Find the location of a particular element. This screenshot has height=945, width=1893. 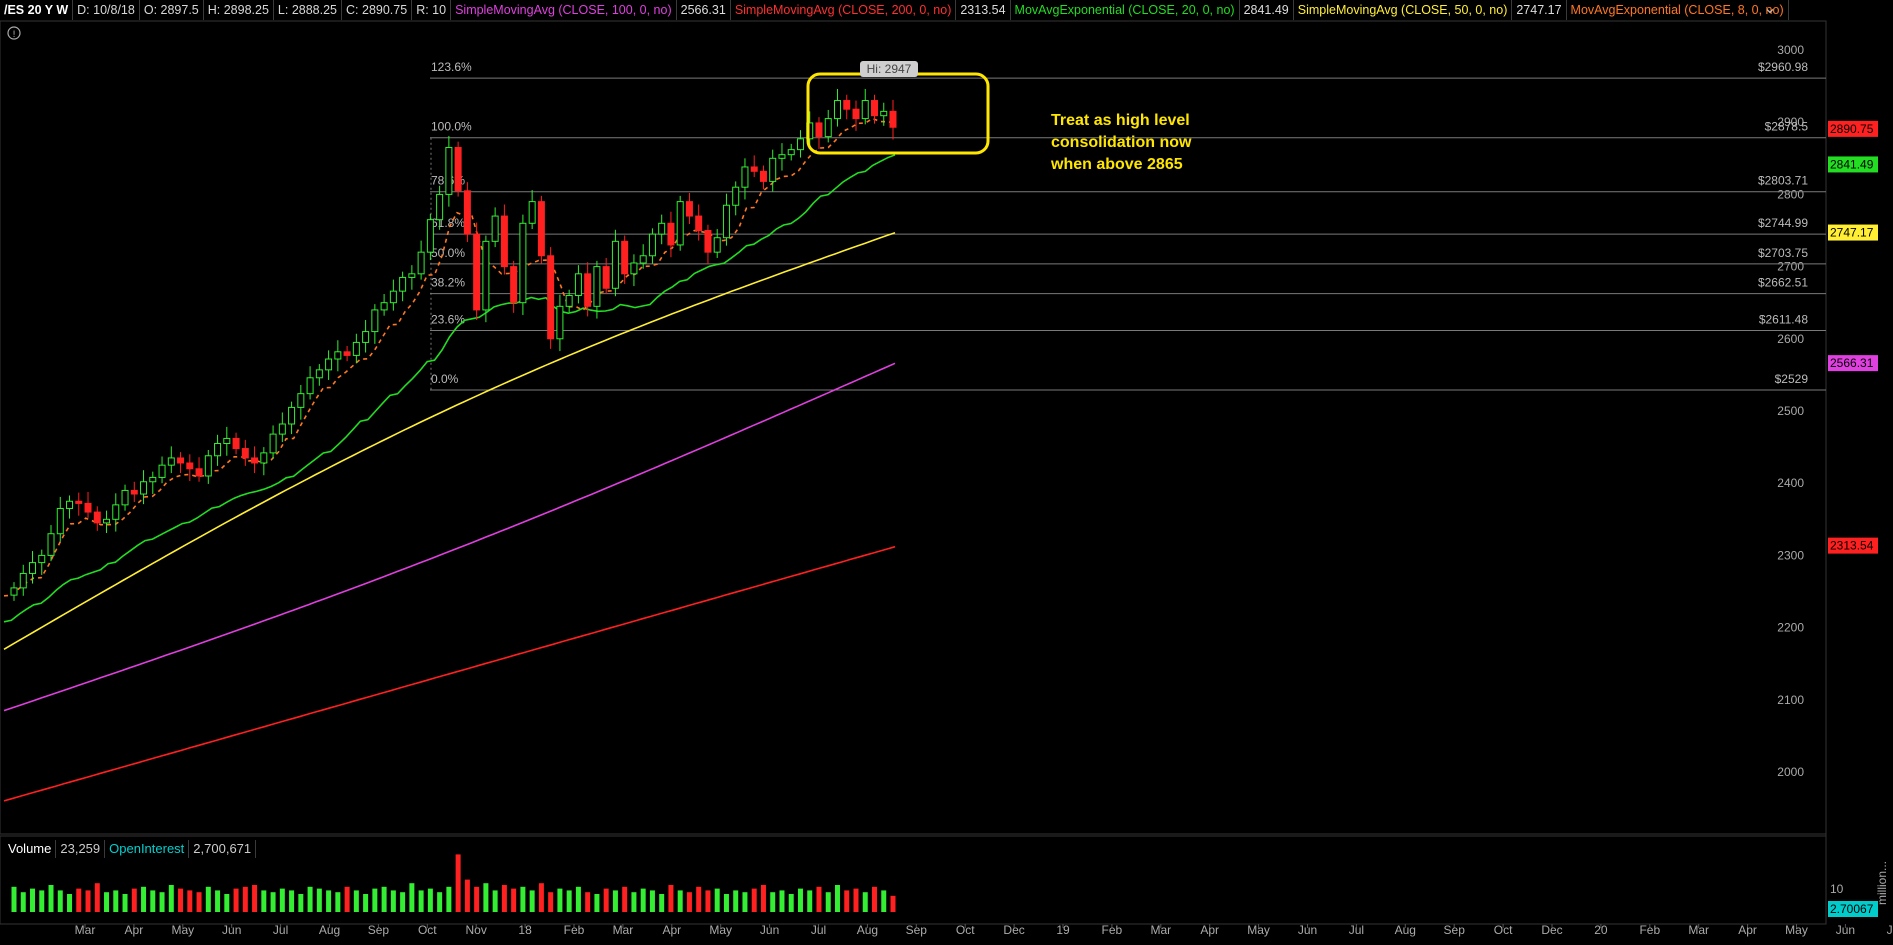

fib-price-label: $2803.71 is located at coordinates (1783, 181).